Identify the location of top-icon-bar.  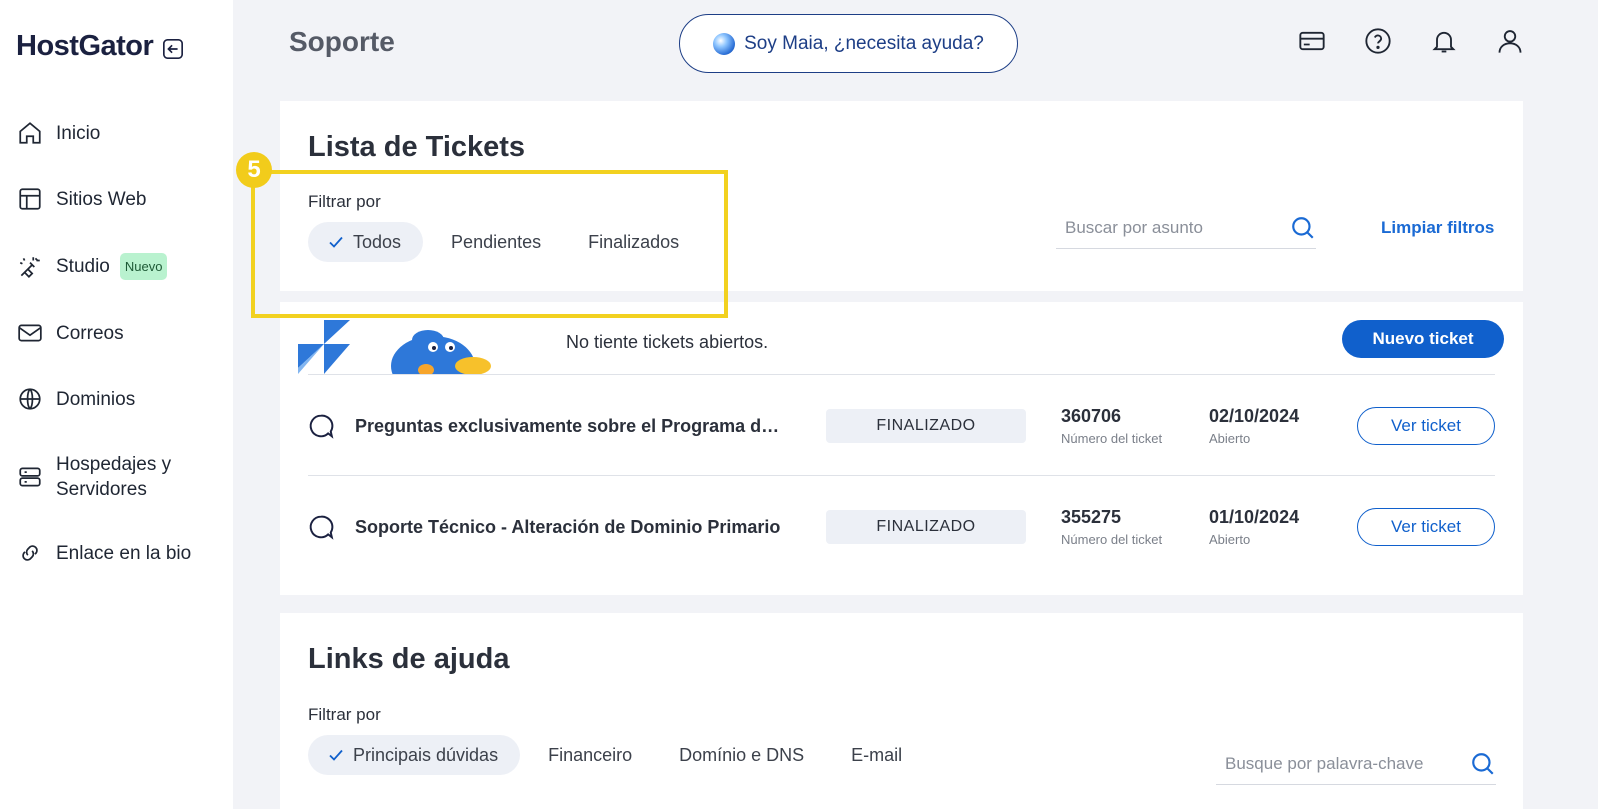
(1411, 41).